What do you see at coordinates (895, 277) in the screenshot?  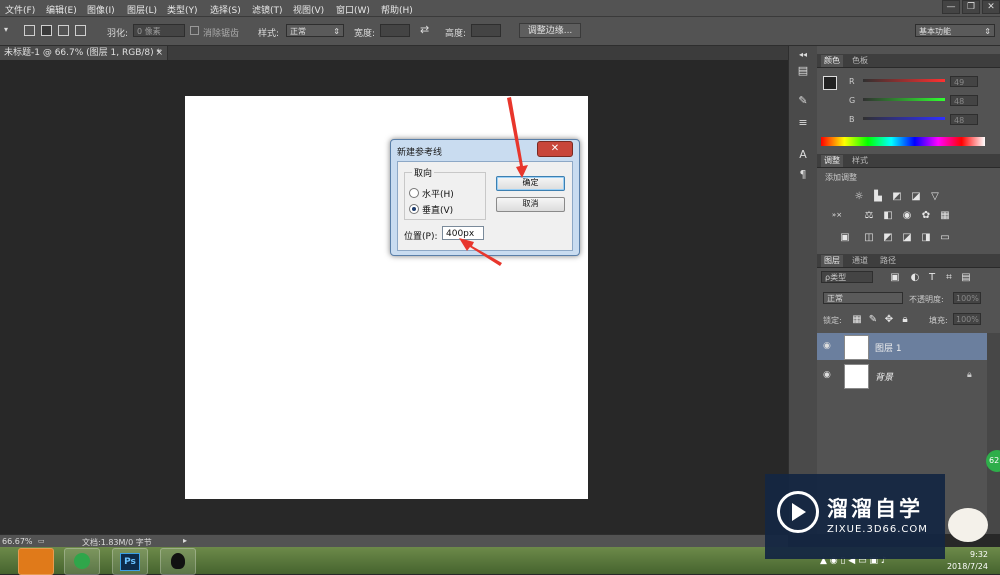 I see `filter-pixel-icon: ▣` at bounding box center [895, 277].